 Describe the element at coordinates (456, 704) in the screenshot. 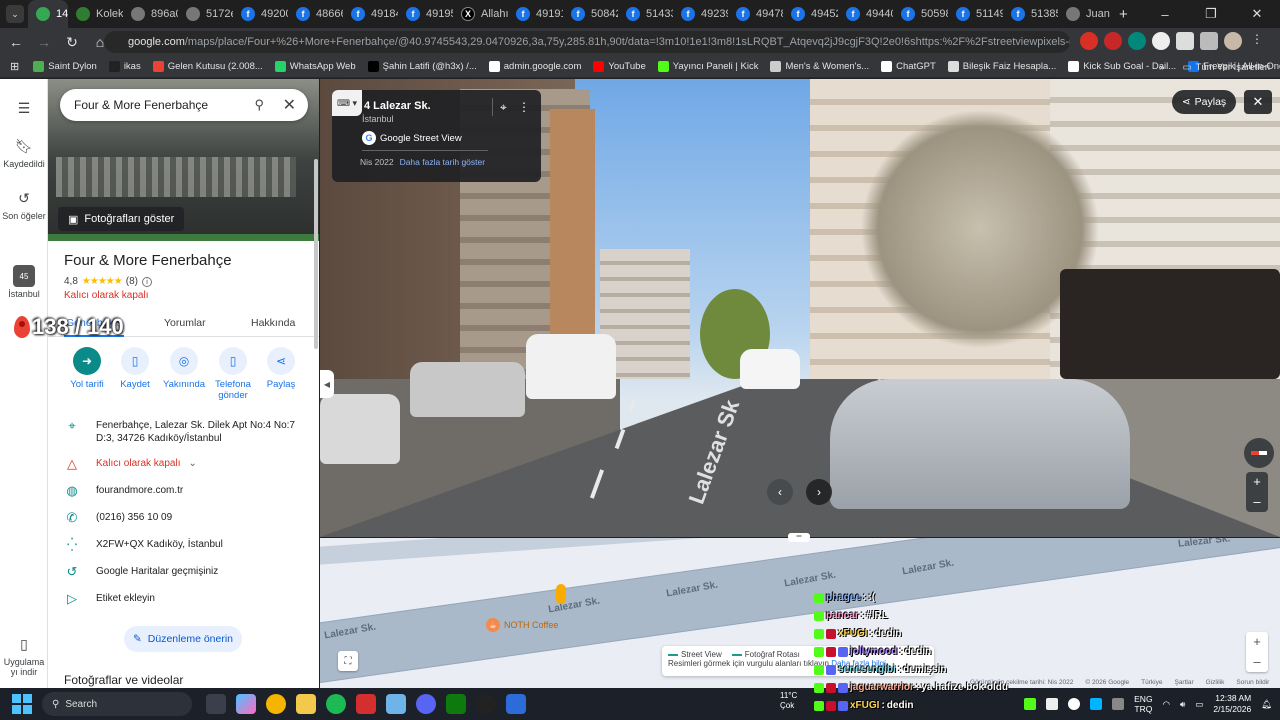

I see `terminal-icon` at that location.